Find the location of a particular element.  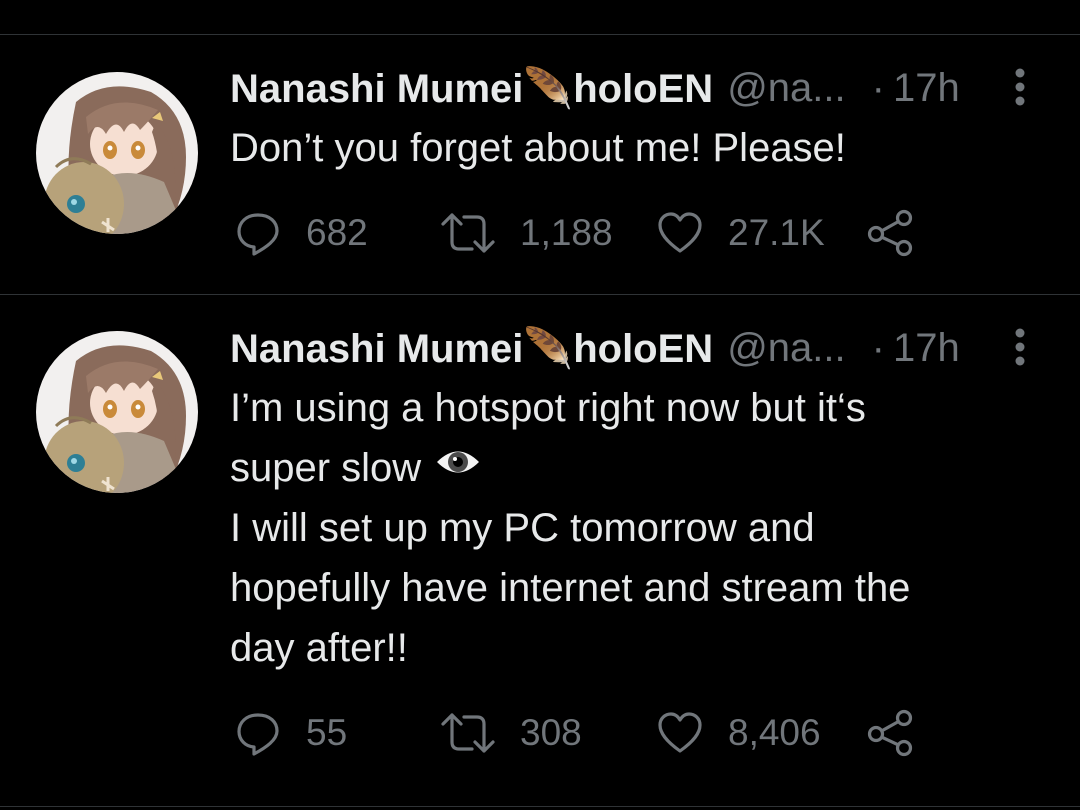

timestamp: 17h is located at coordinates (926, 348).